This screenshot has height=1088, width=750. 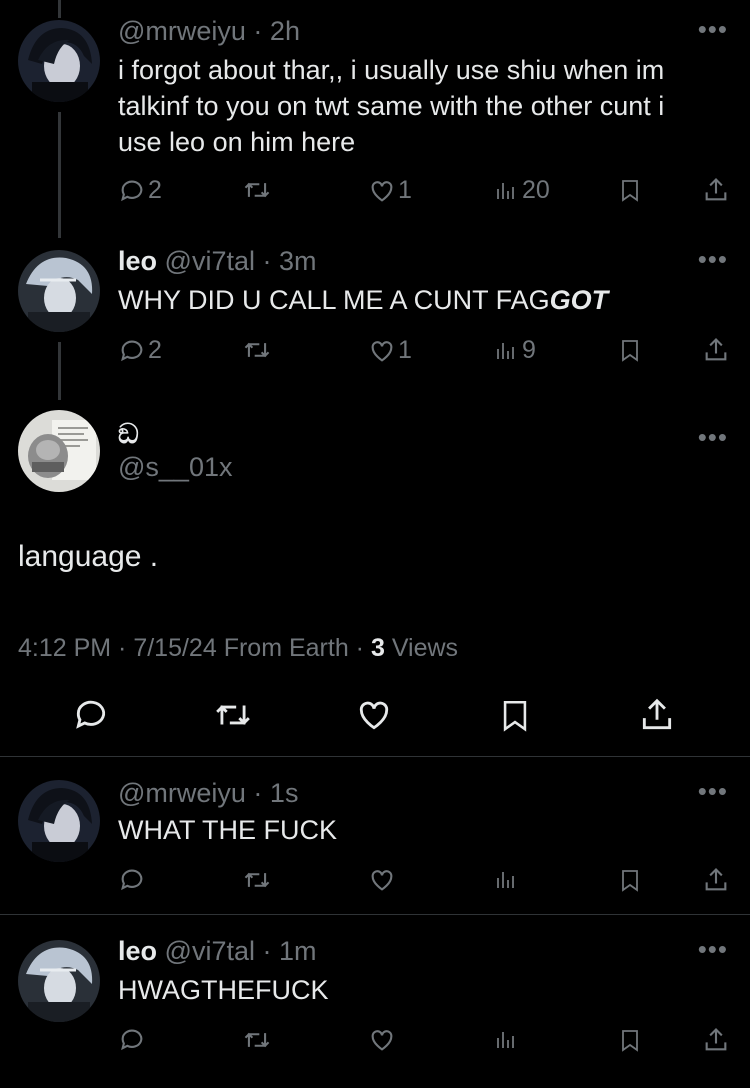 What do you see at coordinates (223, 990) in the screenshot?
I see `tweet-text: HWAGTHEFUCK` at bounding box center [223, 990].